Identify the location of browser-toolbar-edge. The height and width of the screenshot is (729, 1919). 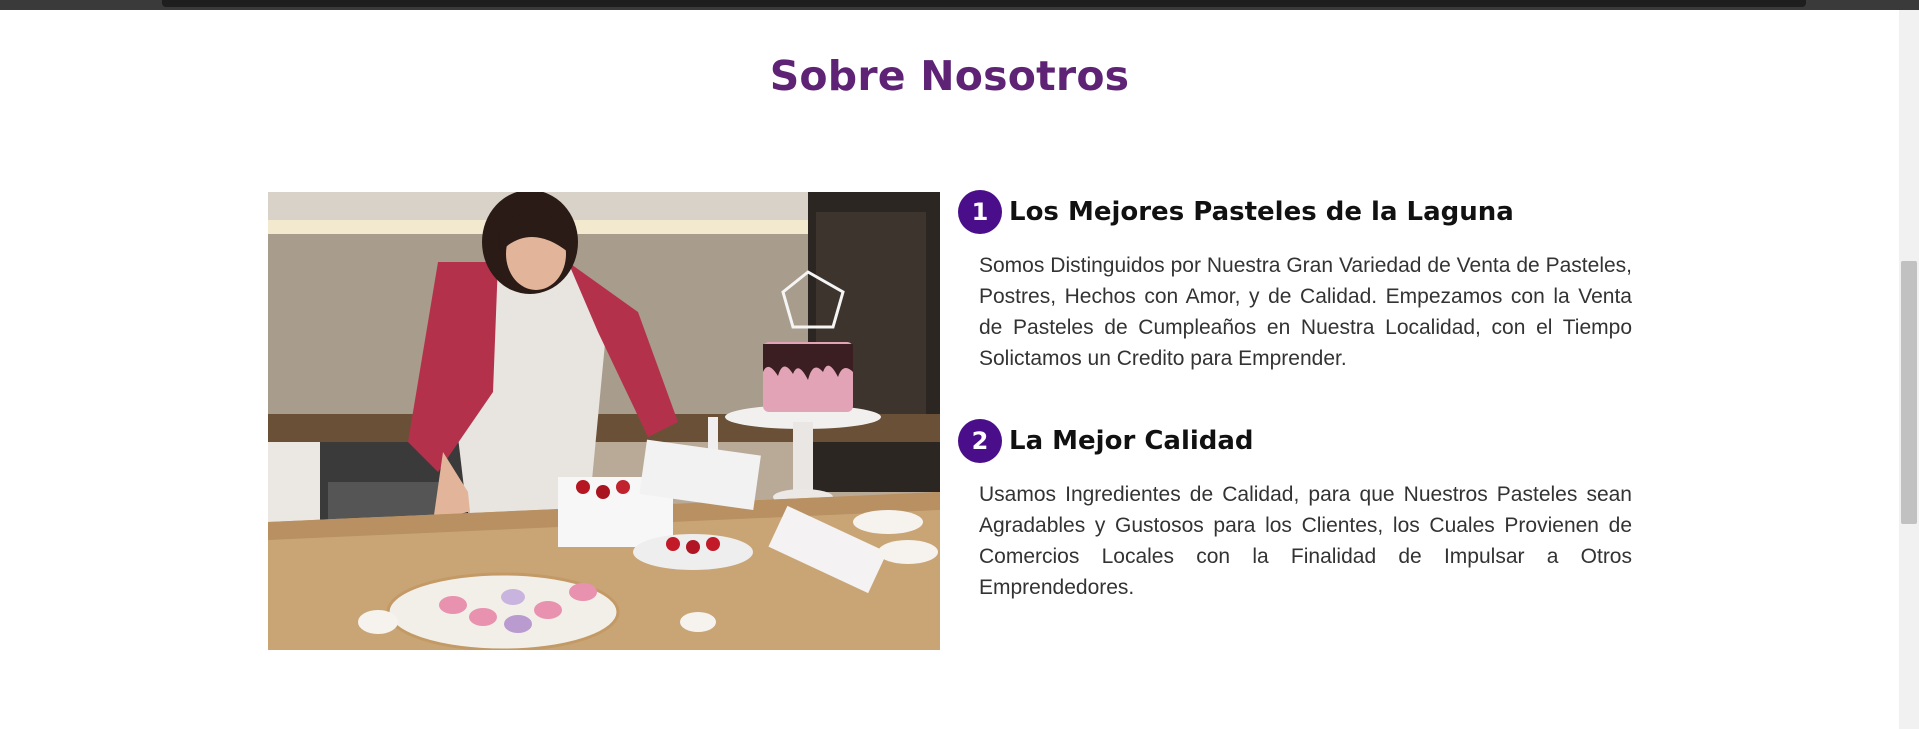
(984, 3).